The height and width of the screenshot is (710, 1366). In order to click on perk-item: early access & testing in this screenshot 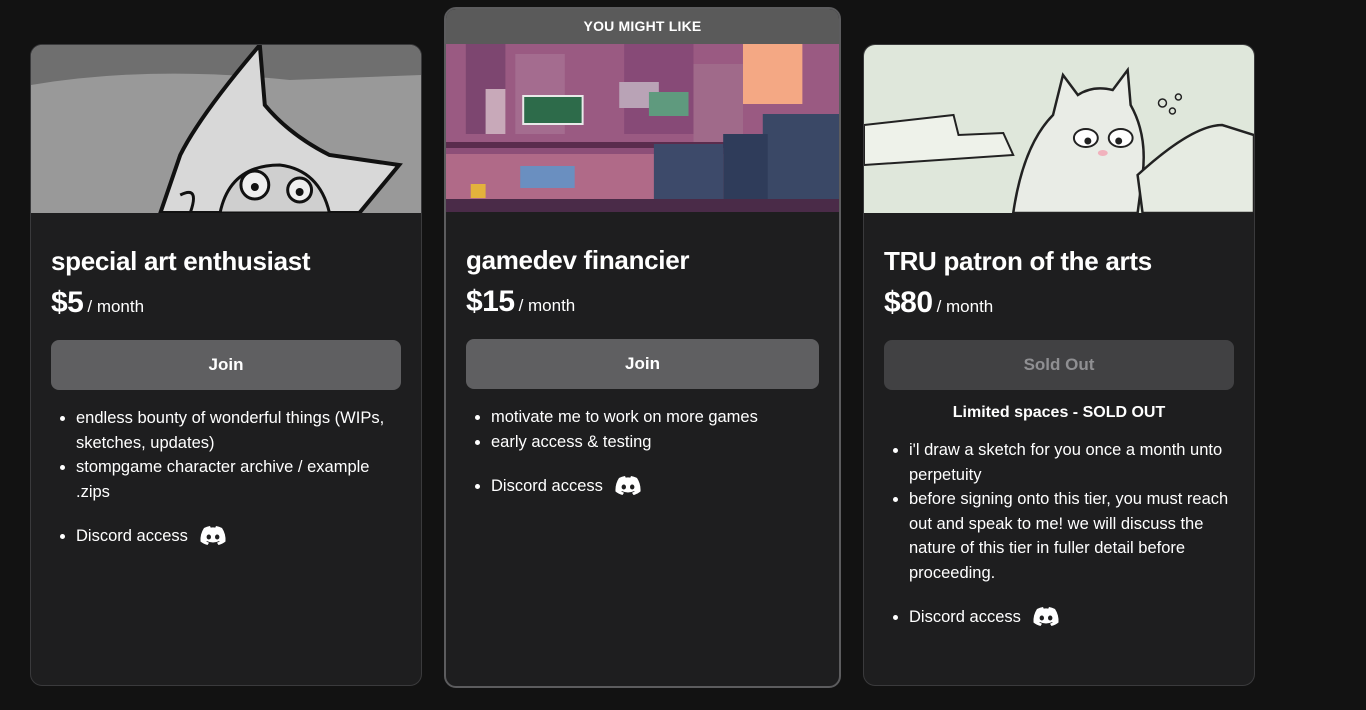, I will do `click(655, 442)`.